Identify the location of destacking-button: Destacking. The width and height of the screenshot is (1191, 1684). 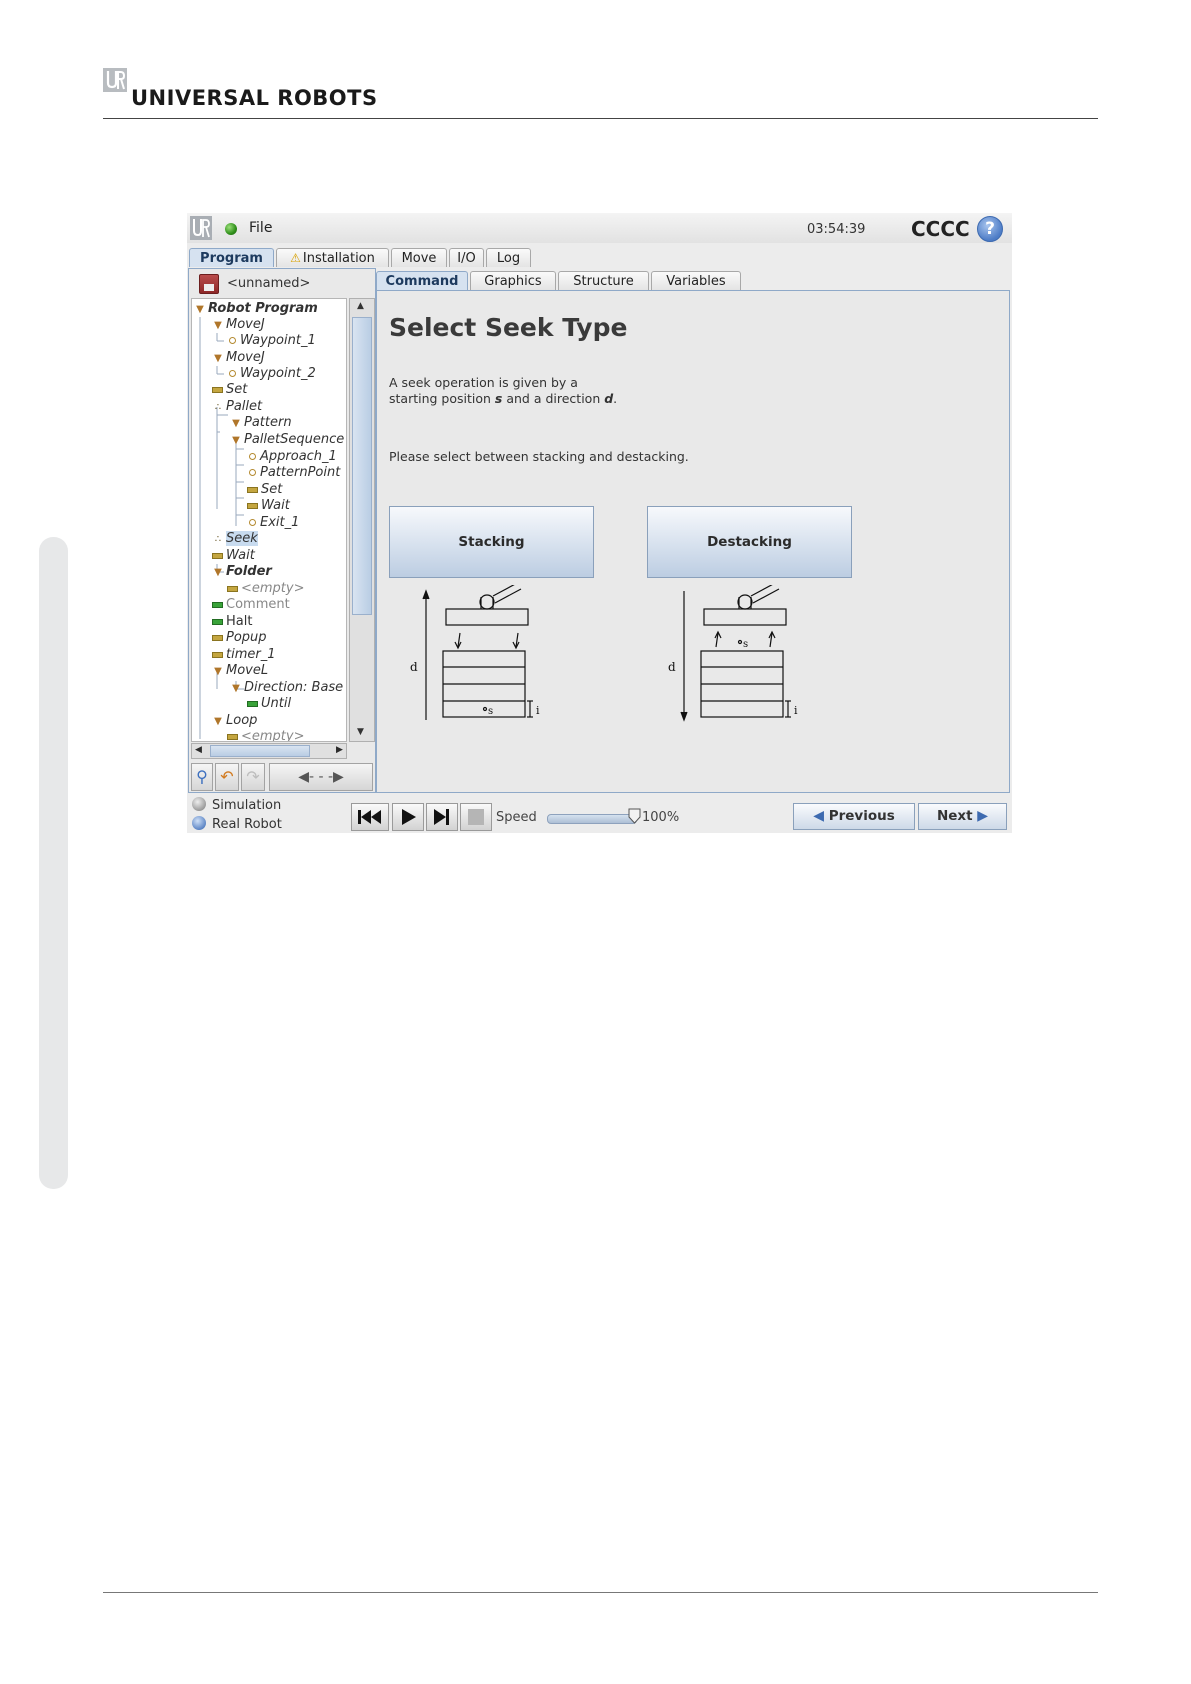
(749, 542).